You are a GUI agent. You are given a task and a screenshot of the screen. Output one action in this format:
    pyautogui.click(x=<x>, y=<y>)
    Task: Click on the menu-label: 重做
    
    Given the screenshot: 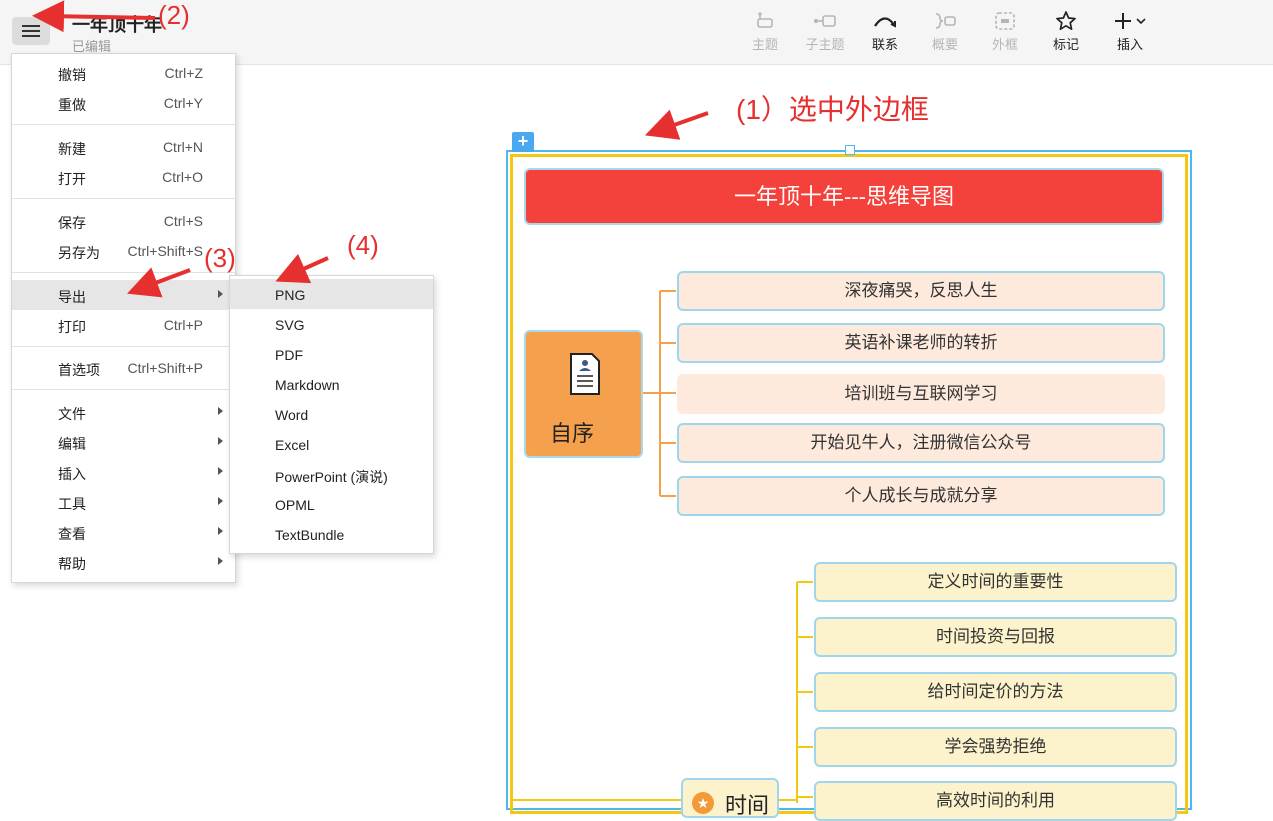 What is the action you would take?
    pyautogui.click(x=72, y=105)
    